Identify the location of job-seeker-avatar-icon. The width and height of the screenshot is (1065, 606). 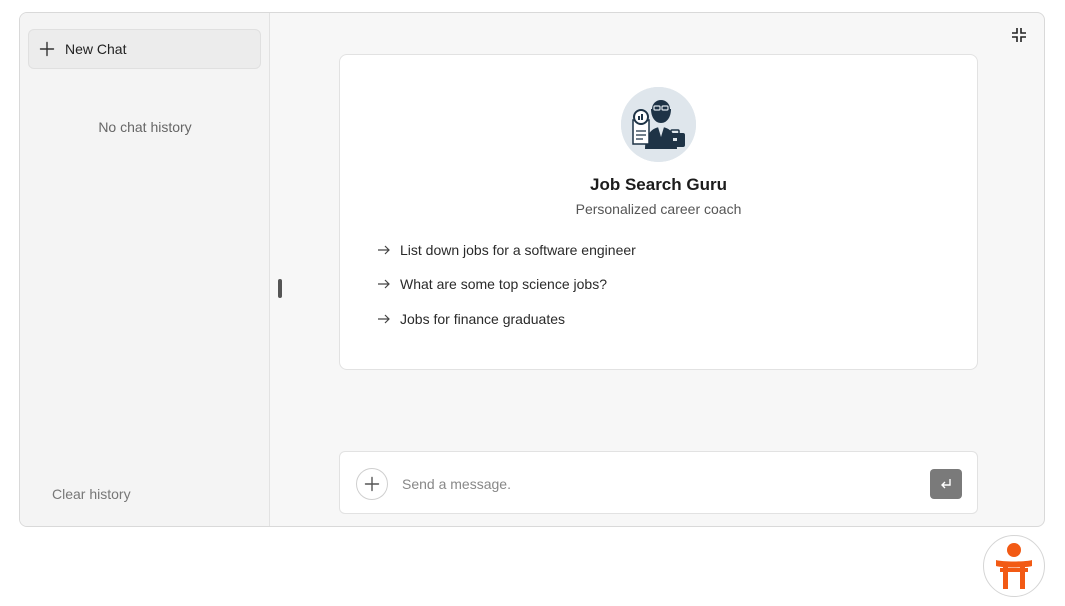
(658, 124).